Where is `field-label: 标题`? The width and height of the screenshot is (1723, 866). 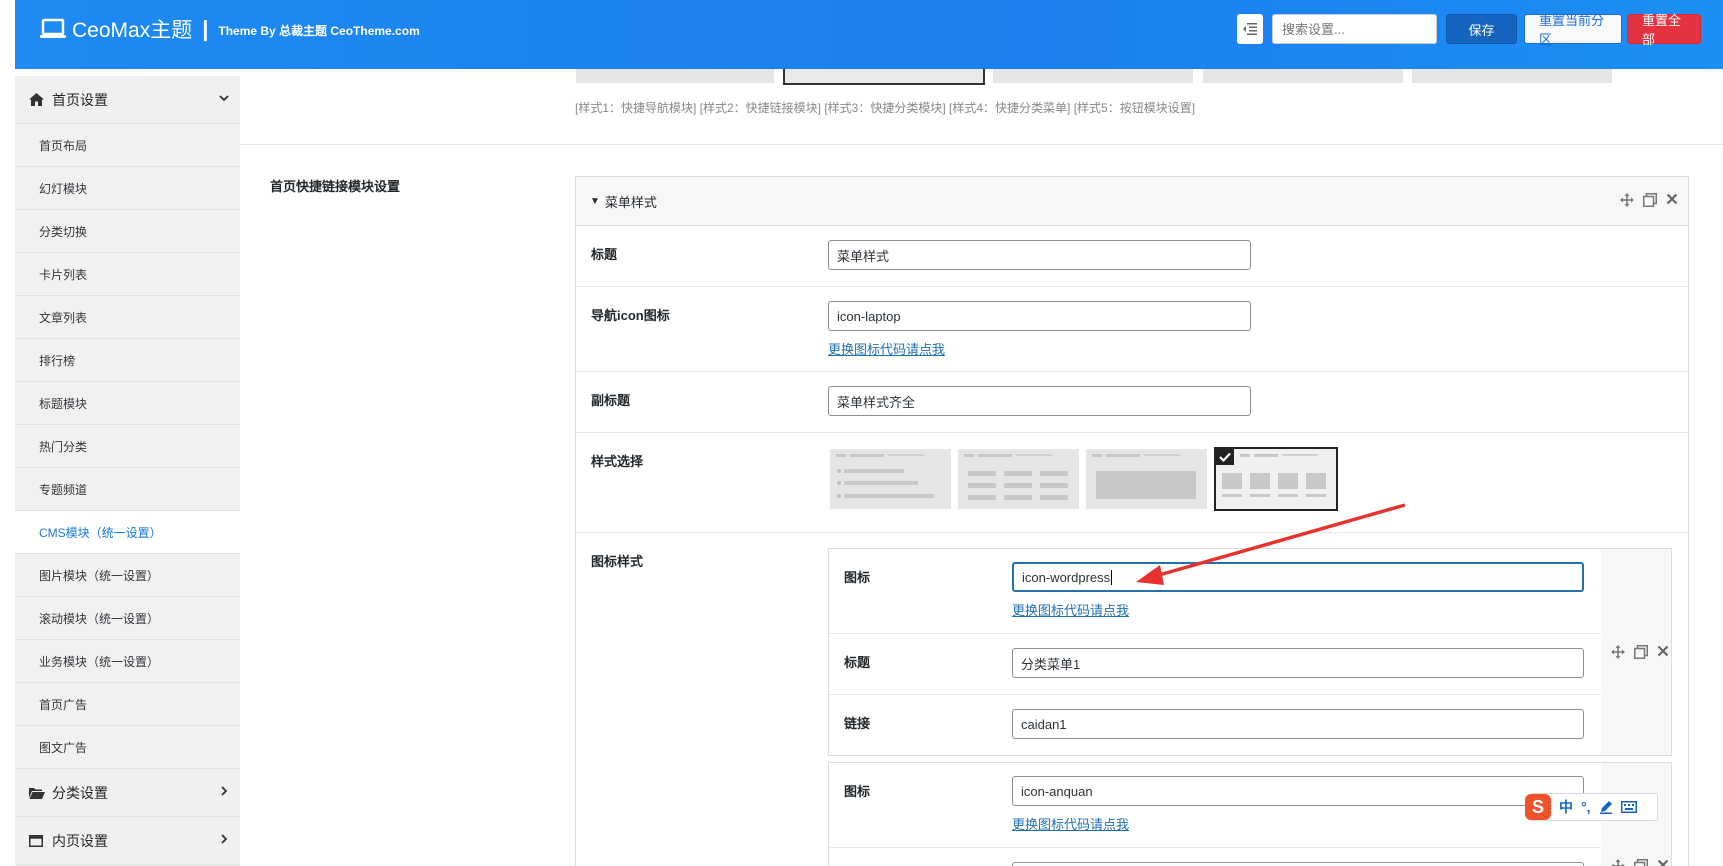 field-label: 标题 is located at coordinates (604, 254).